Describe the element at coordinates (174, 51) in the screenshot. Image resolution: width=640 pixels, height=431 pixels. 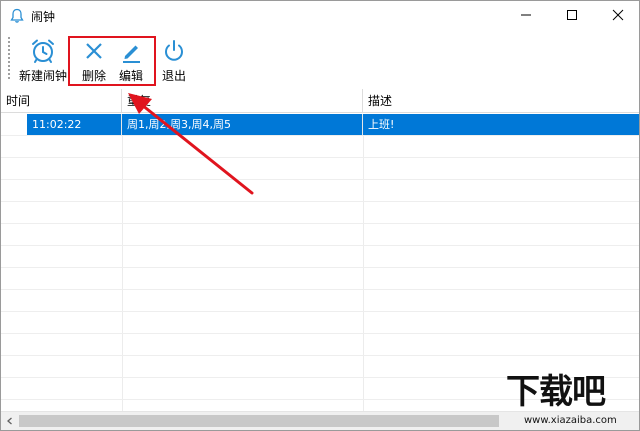
I see `power-icon` at that location.